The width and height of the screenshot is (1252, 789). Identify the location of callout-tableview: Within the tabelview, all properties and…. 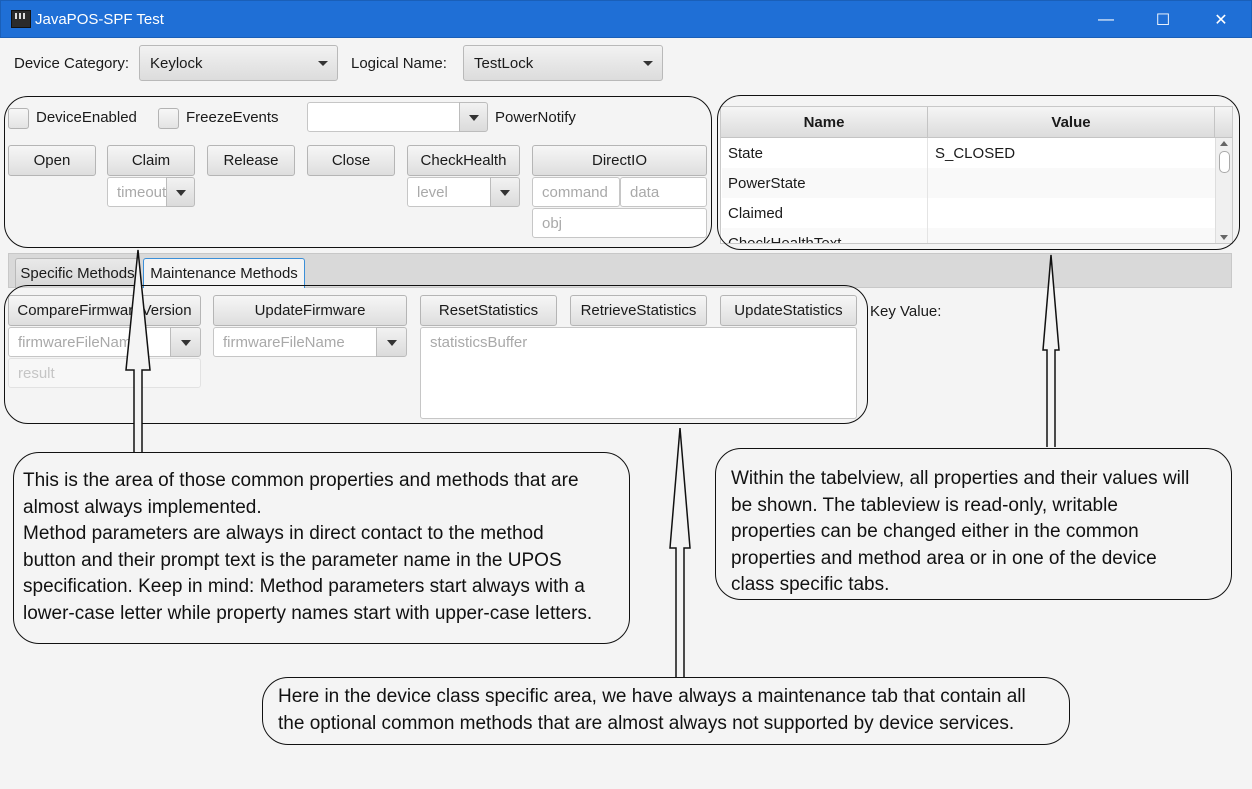
(973, 524).